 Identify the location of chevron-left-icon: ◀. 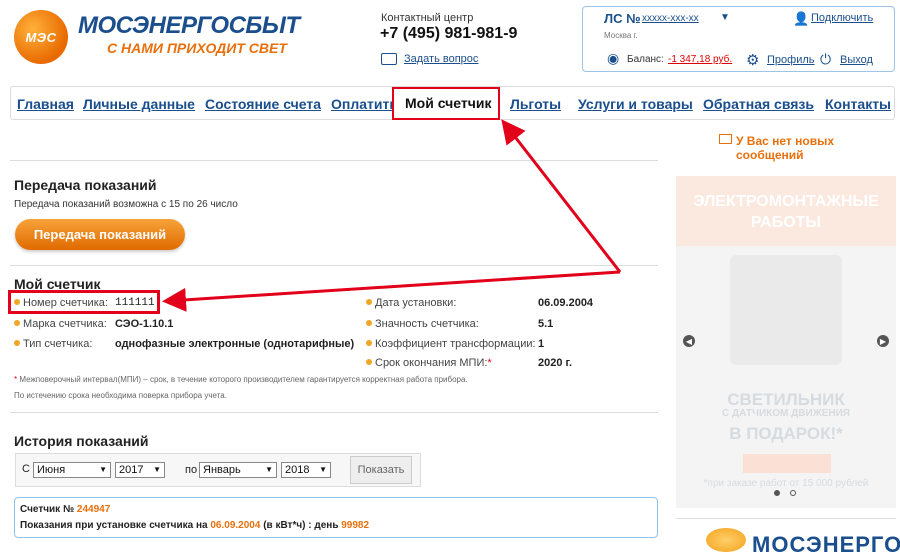
(689, 341).